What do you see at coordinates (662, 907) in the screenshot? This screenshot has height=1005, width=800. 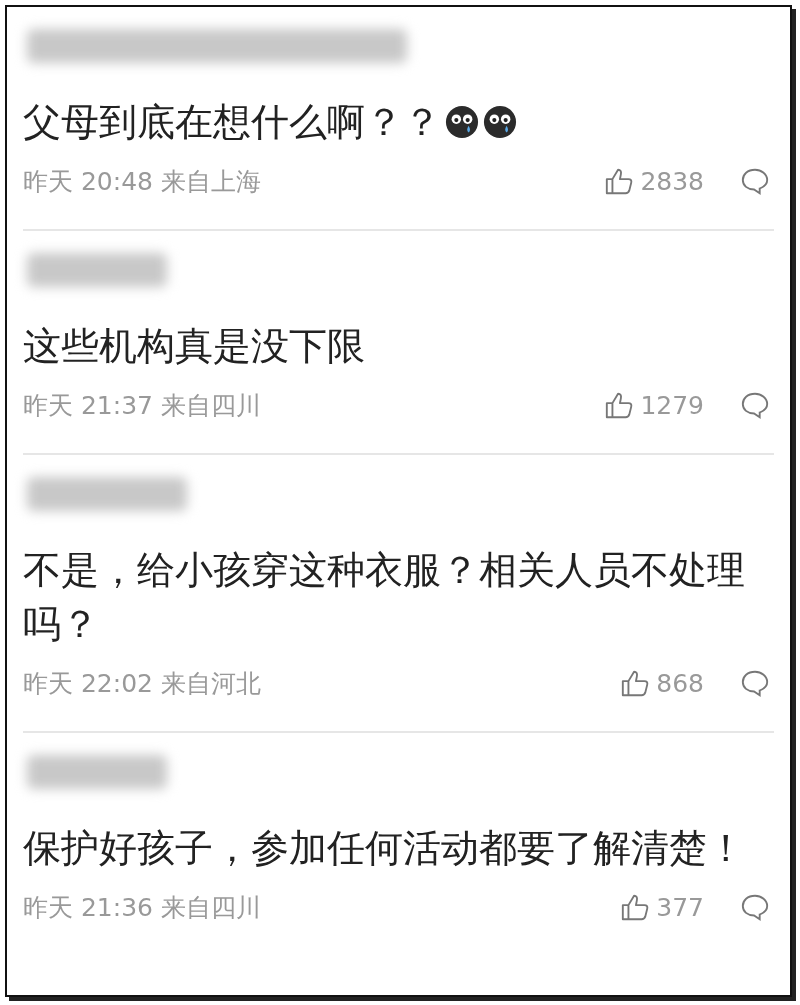 I see `like-button: 377` at bounding box center [662, 907].